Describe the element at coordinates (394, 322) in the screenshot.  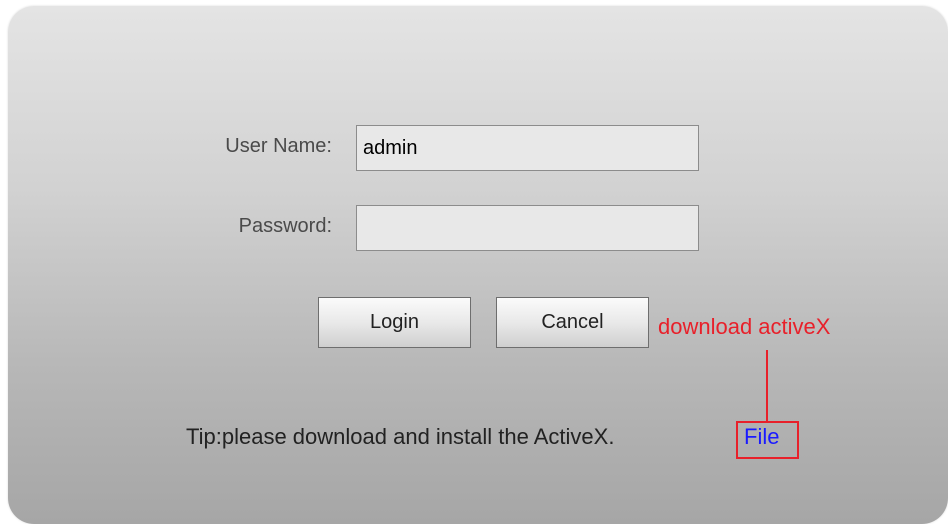
I see `login-button: Login` at that location.